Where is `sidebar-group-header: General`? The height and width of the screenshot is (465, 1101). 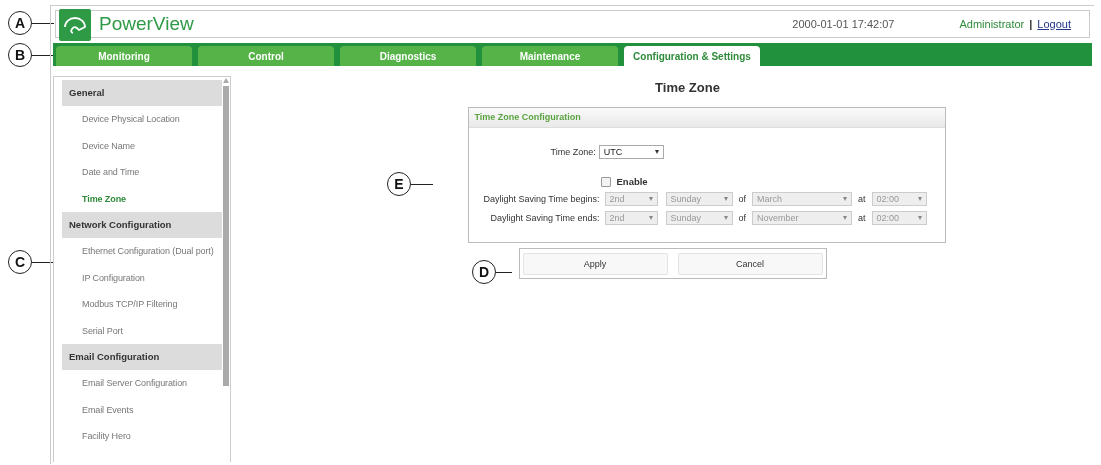 sidebar-group-header: General is located at coordinates (142, 93).